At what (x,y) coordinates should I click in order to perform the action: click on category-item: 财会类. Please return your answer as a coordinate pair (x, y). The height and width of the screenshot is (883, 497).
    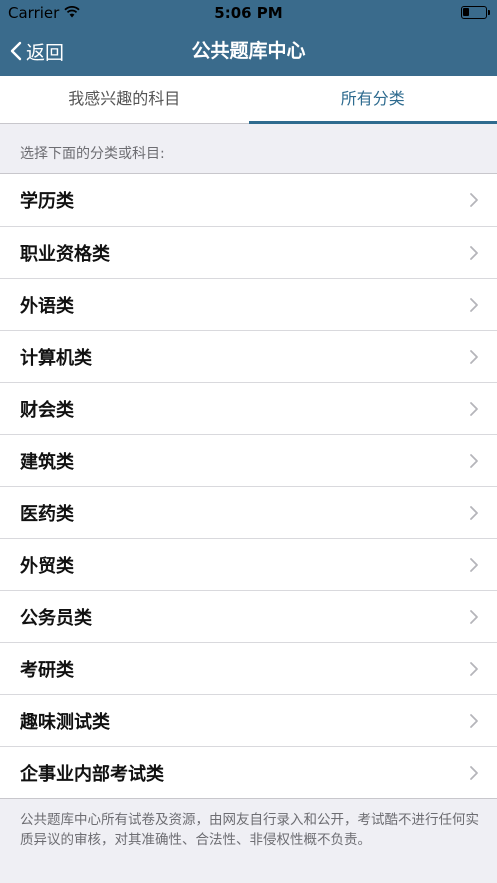
    Looking at the image, I should click on (248, 408).